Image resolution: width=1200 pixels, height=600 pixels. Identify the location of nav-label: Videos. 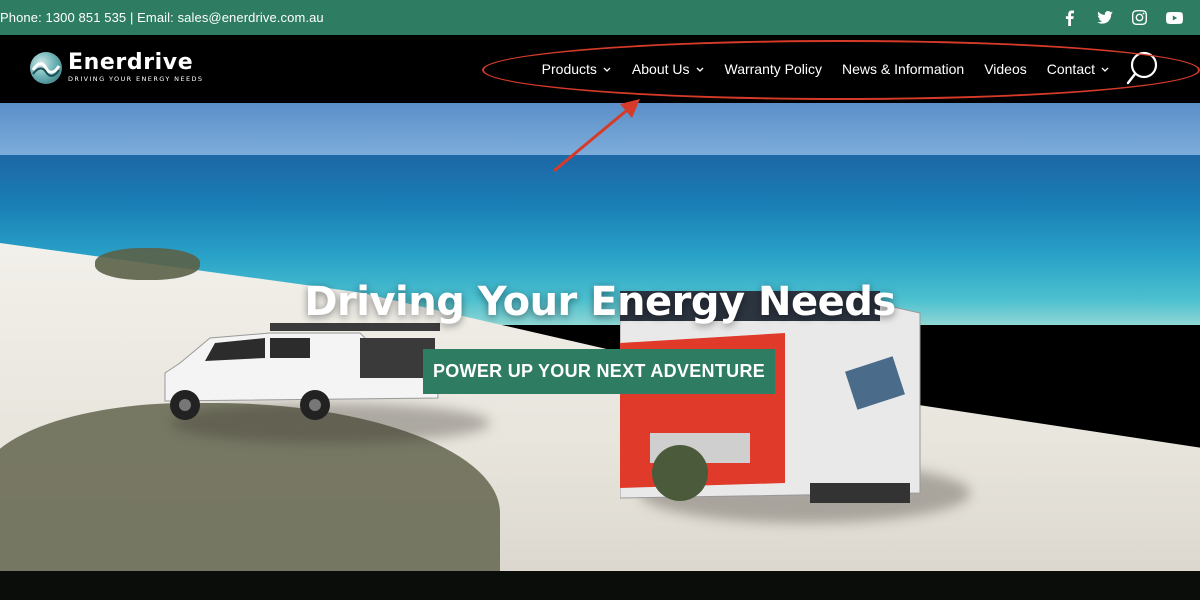
(1005, 69).